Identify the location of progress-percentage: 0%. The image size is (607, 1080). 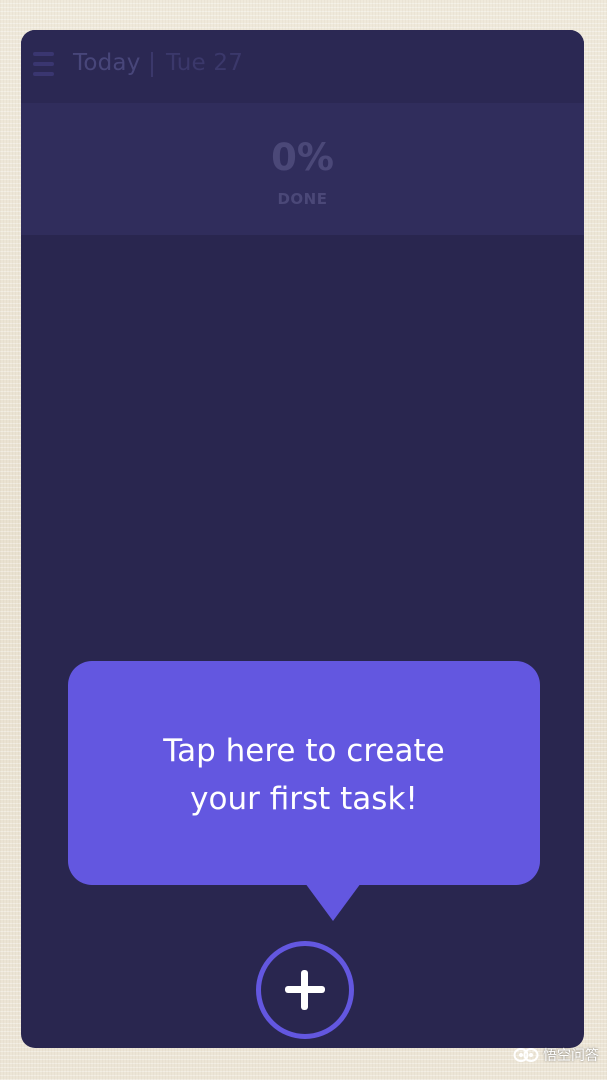
(302, 157).